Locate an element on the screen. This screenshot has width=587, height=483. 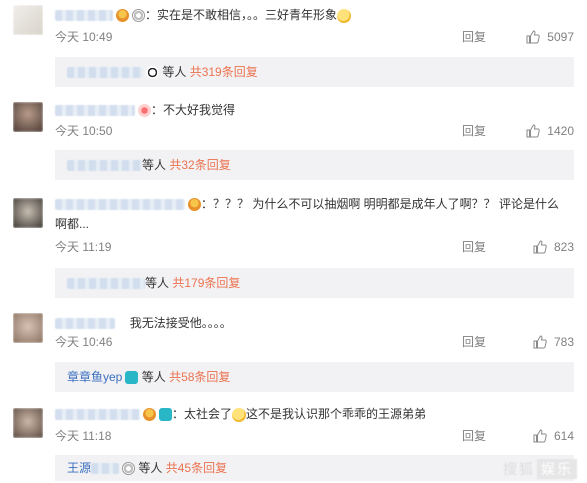
like-count: 1420 is located at coordinates (560, 131).